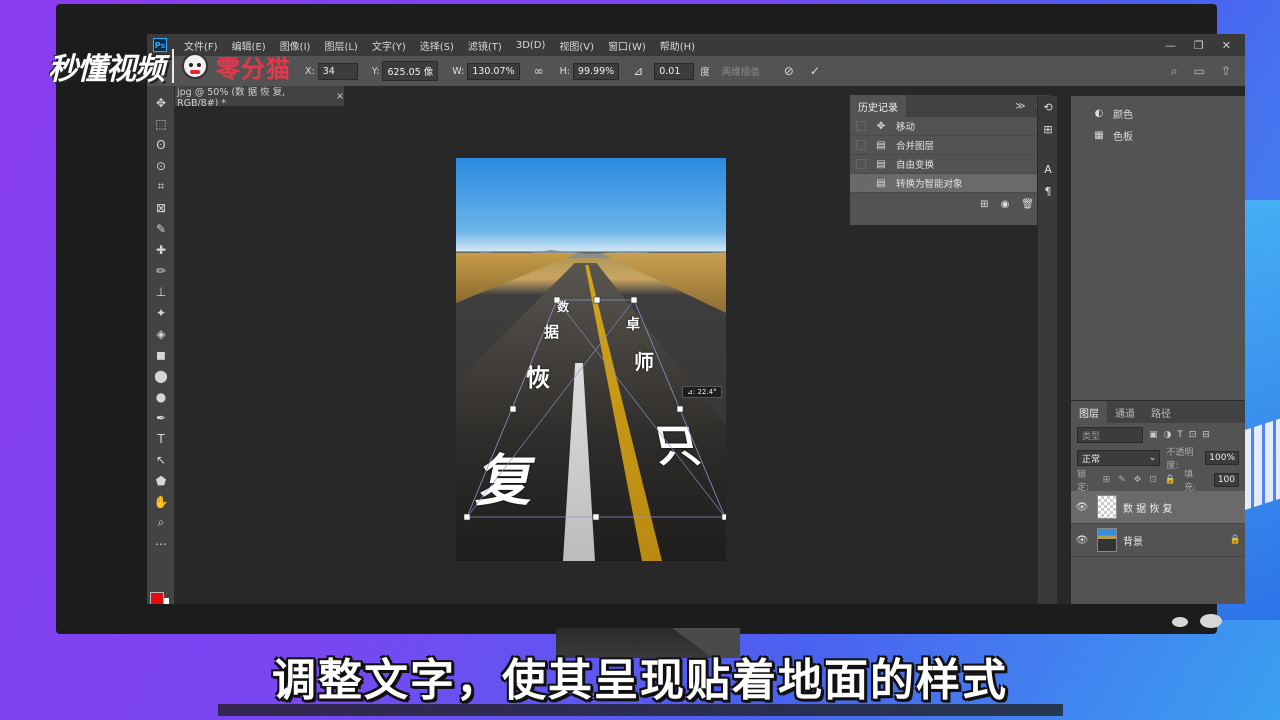 This screenshot has height=720, width=1280. What do you see at coordinates (1027, 204) in the screenshot?
I see `trash-icon: 🗑` at bounding box center [1027, 204].